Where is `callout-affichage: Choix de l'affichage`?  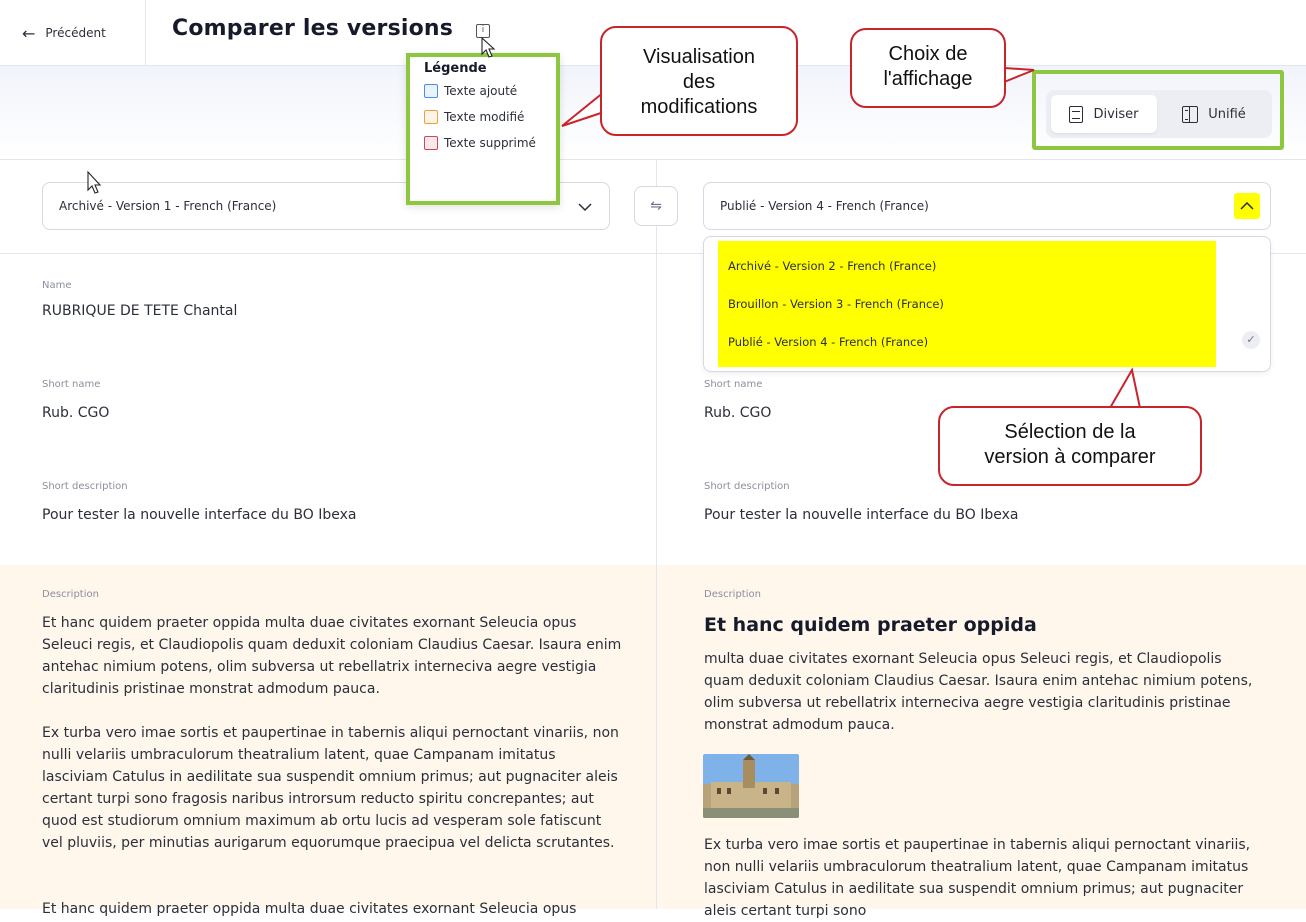
callout-affichage: Choix de l'affichage is located at coordinates (928, 68).